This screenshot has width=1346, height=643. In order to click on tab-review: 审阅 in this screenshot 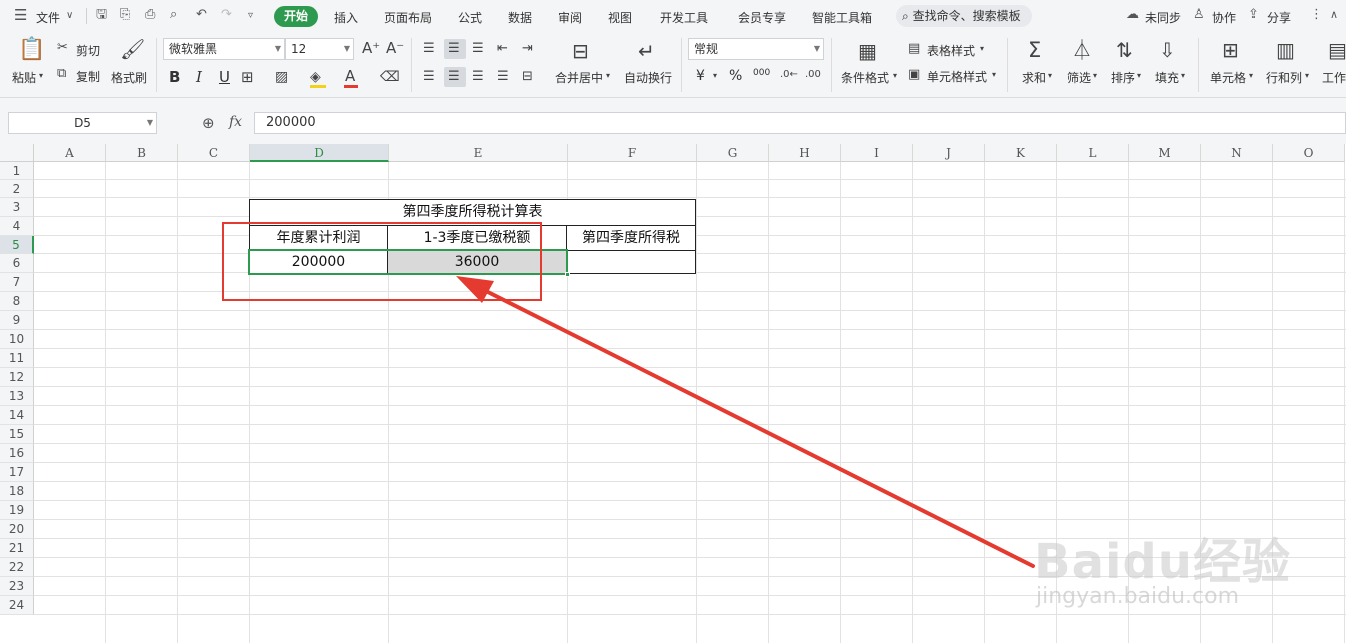, I will do `click(570, 17)`.